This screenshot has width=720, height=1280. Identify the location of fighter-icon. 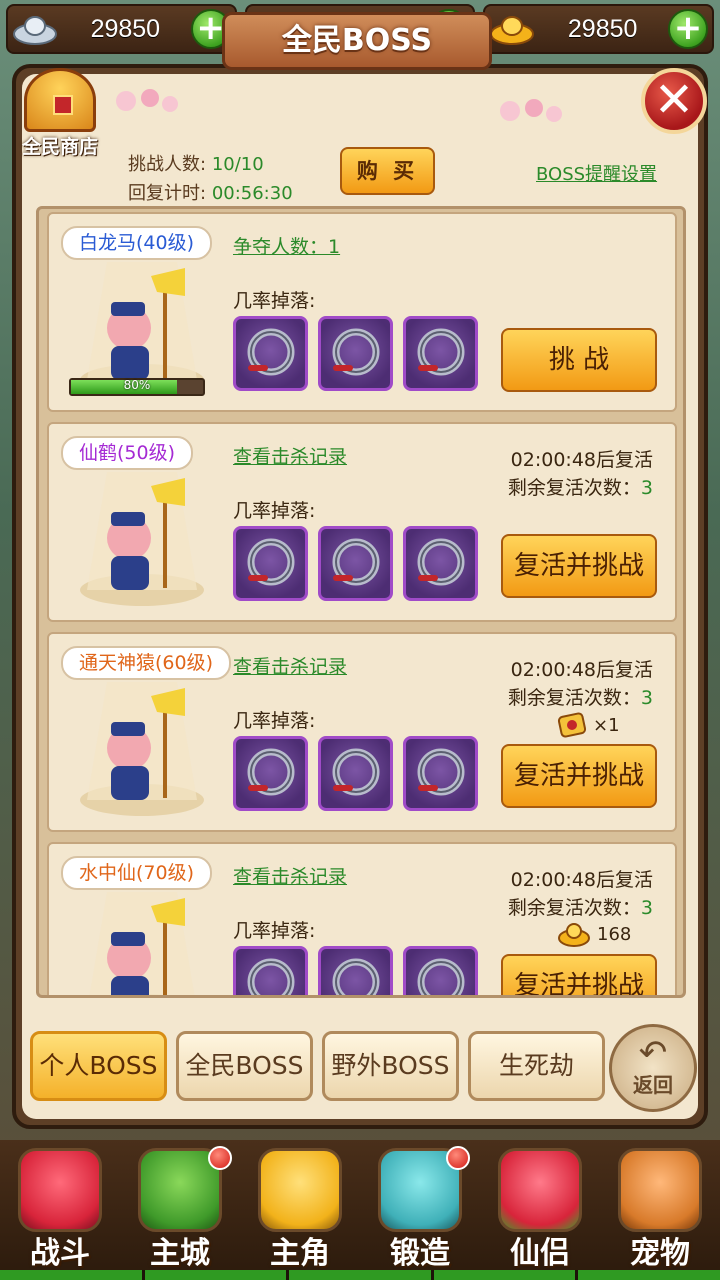
(60, 1190).